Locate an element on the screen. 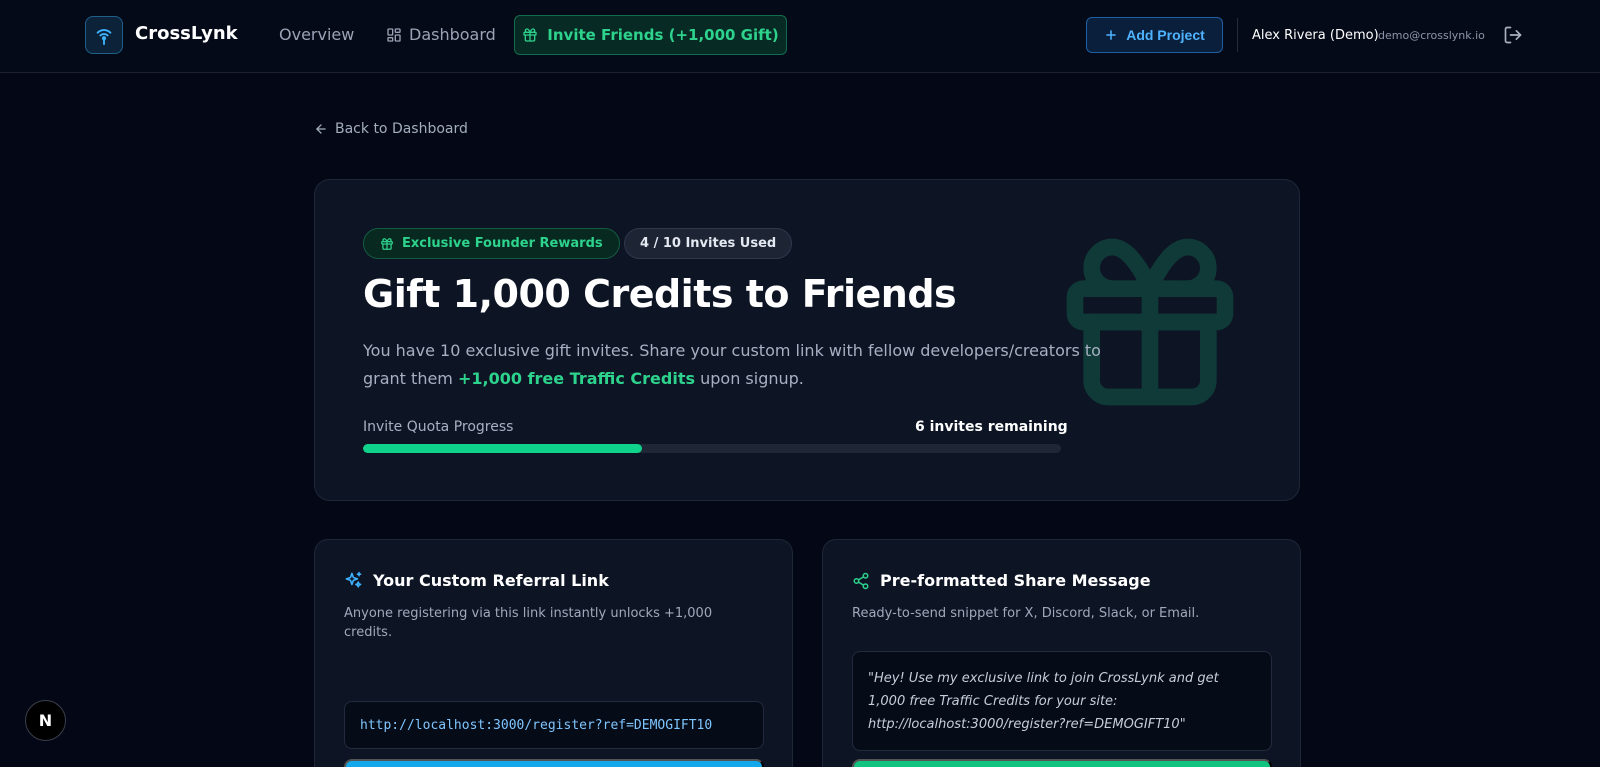  nav-dashboard: Dashboard is located at coordinates (441, 34).